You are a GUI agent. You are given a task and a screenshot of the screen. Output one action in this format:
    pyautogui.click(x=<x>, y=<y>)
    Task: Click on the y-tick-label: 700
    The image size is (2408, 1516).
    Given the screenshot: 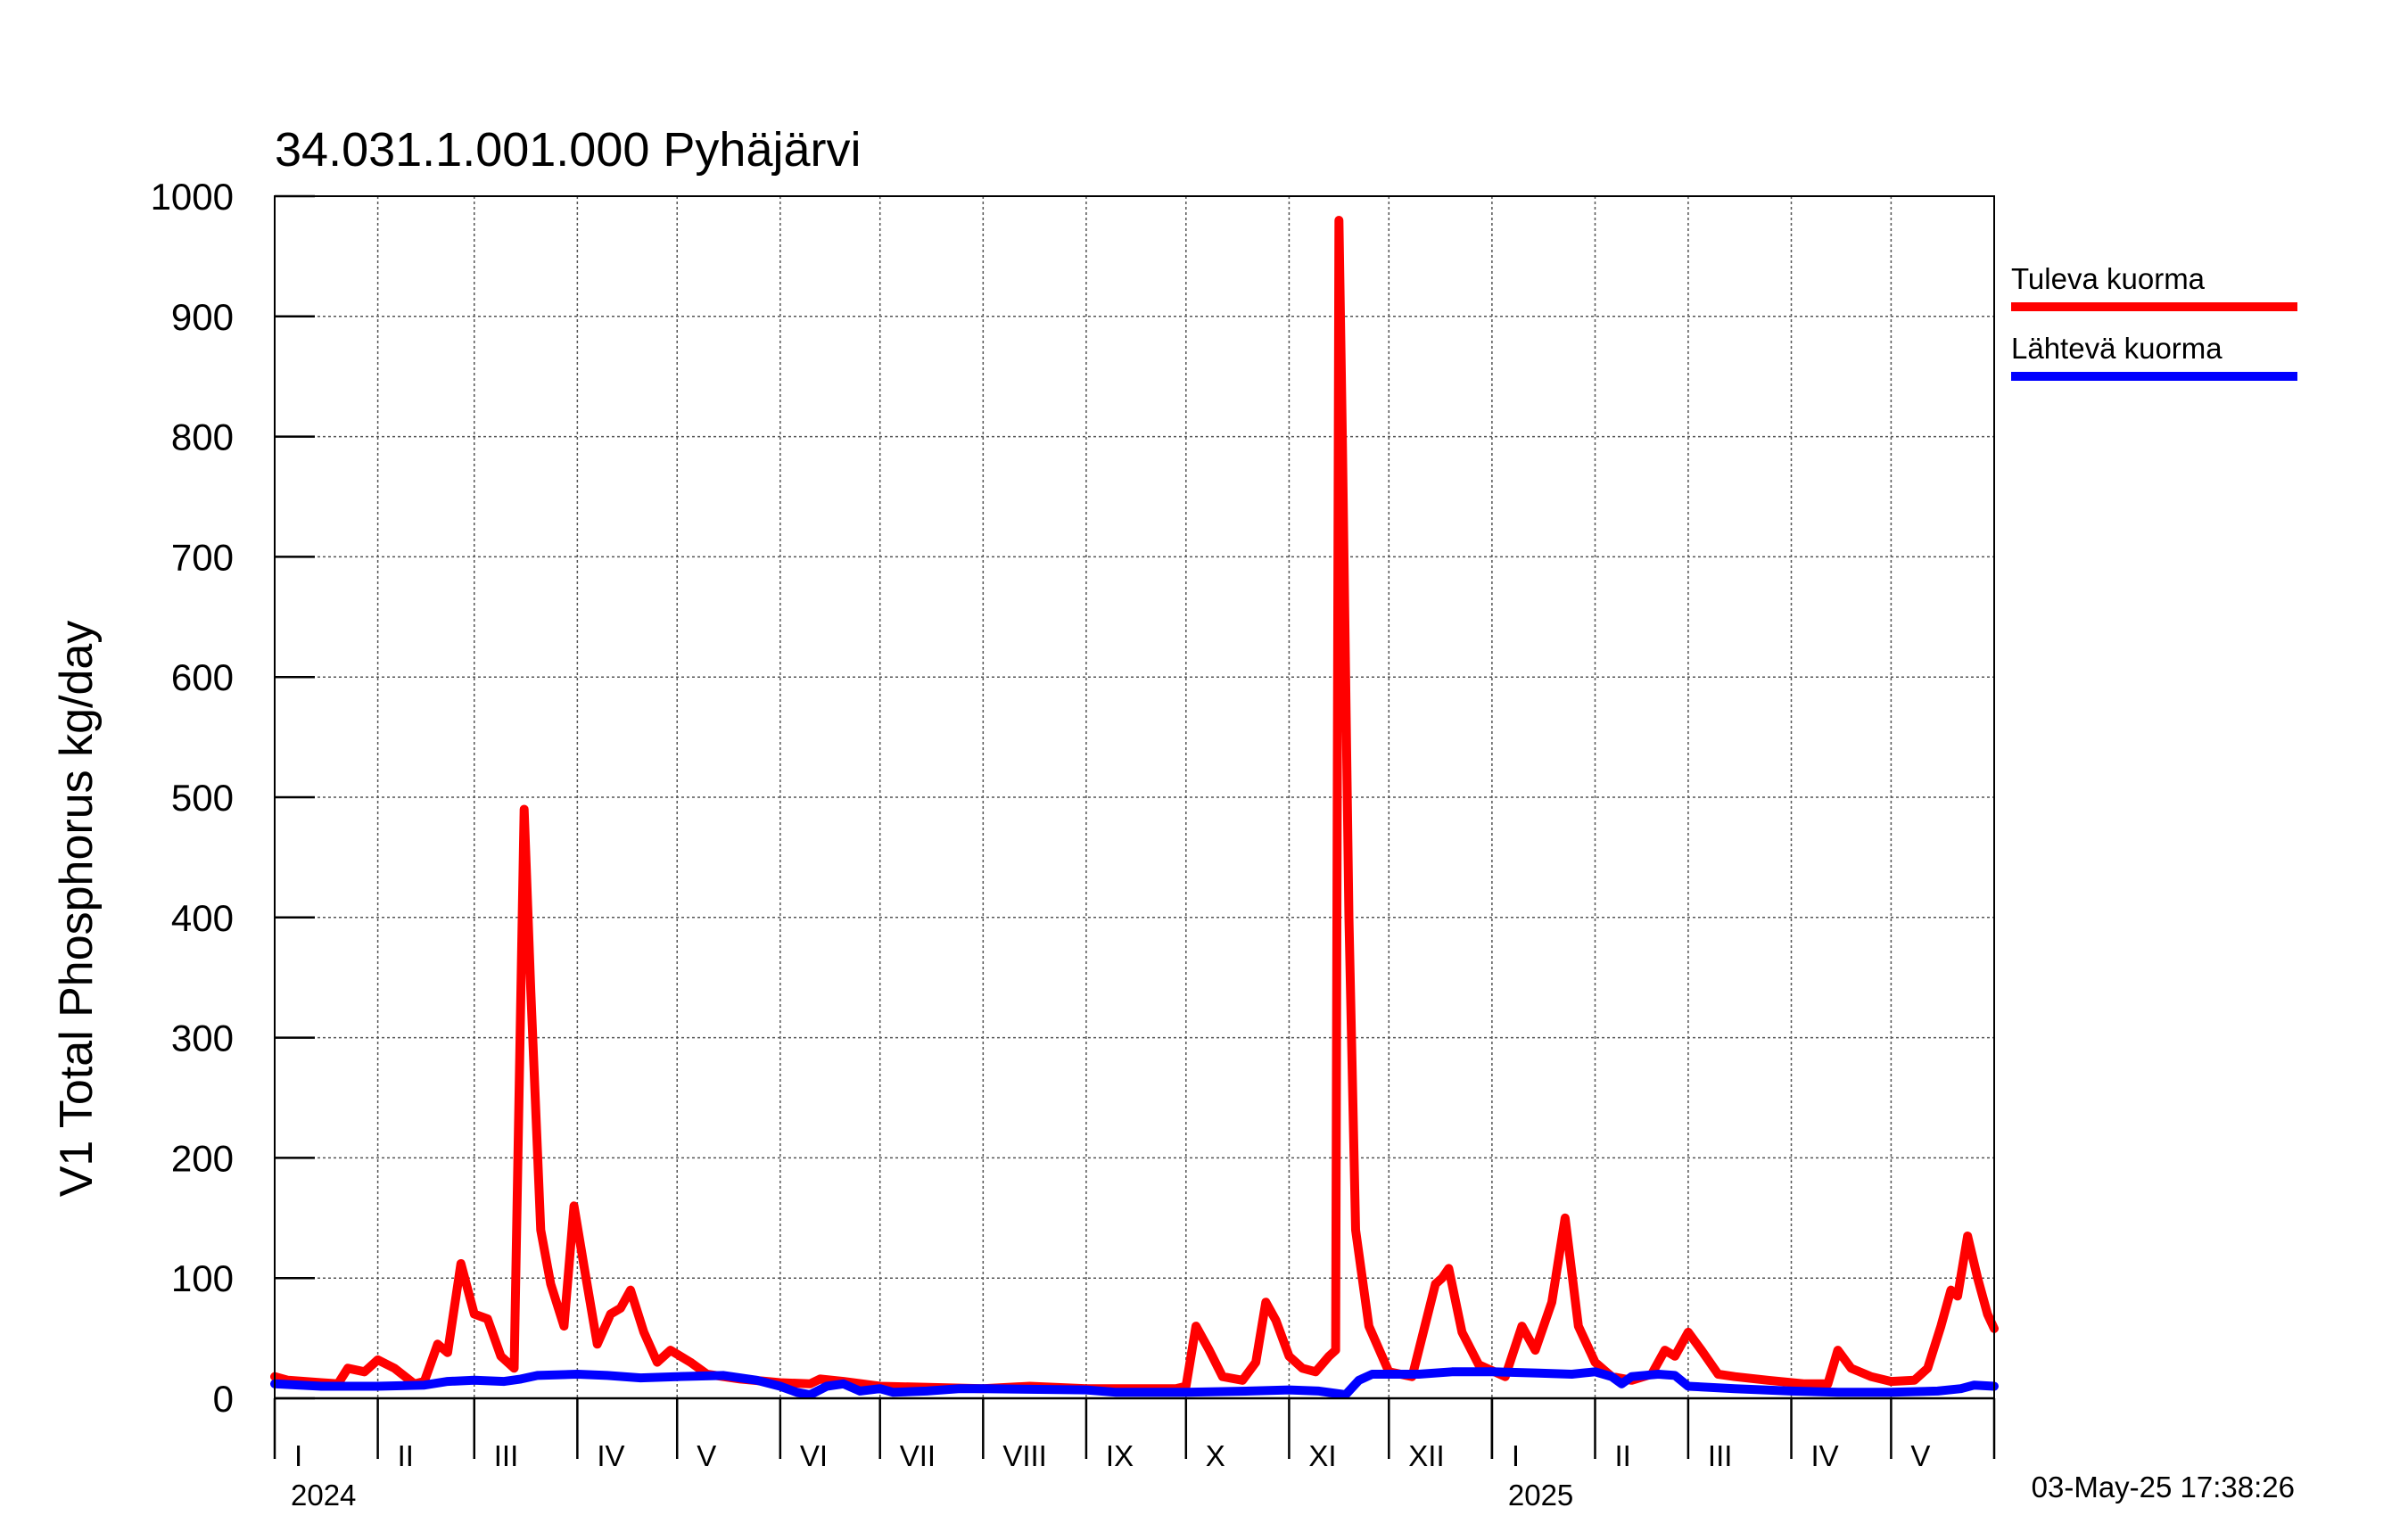 What is the action you would take?
    pyautogui.click(x=202, y=557)
    